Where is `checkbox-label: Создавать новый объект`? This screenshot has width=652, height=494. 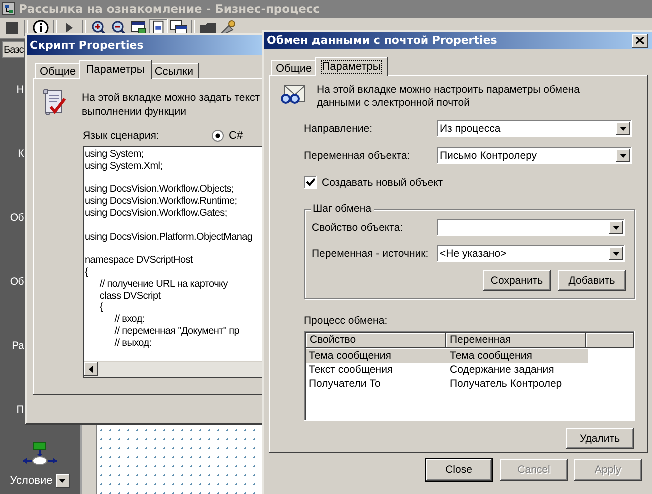 checkbox-label: Создавать новый объект is located at coordinates (383, 182).